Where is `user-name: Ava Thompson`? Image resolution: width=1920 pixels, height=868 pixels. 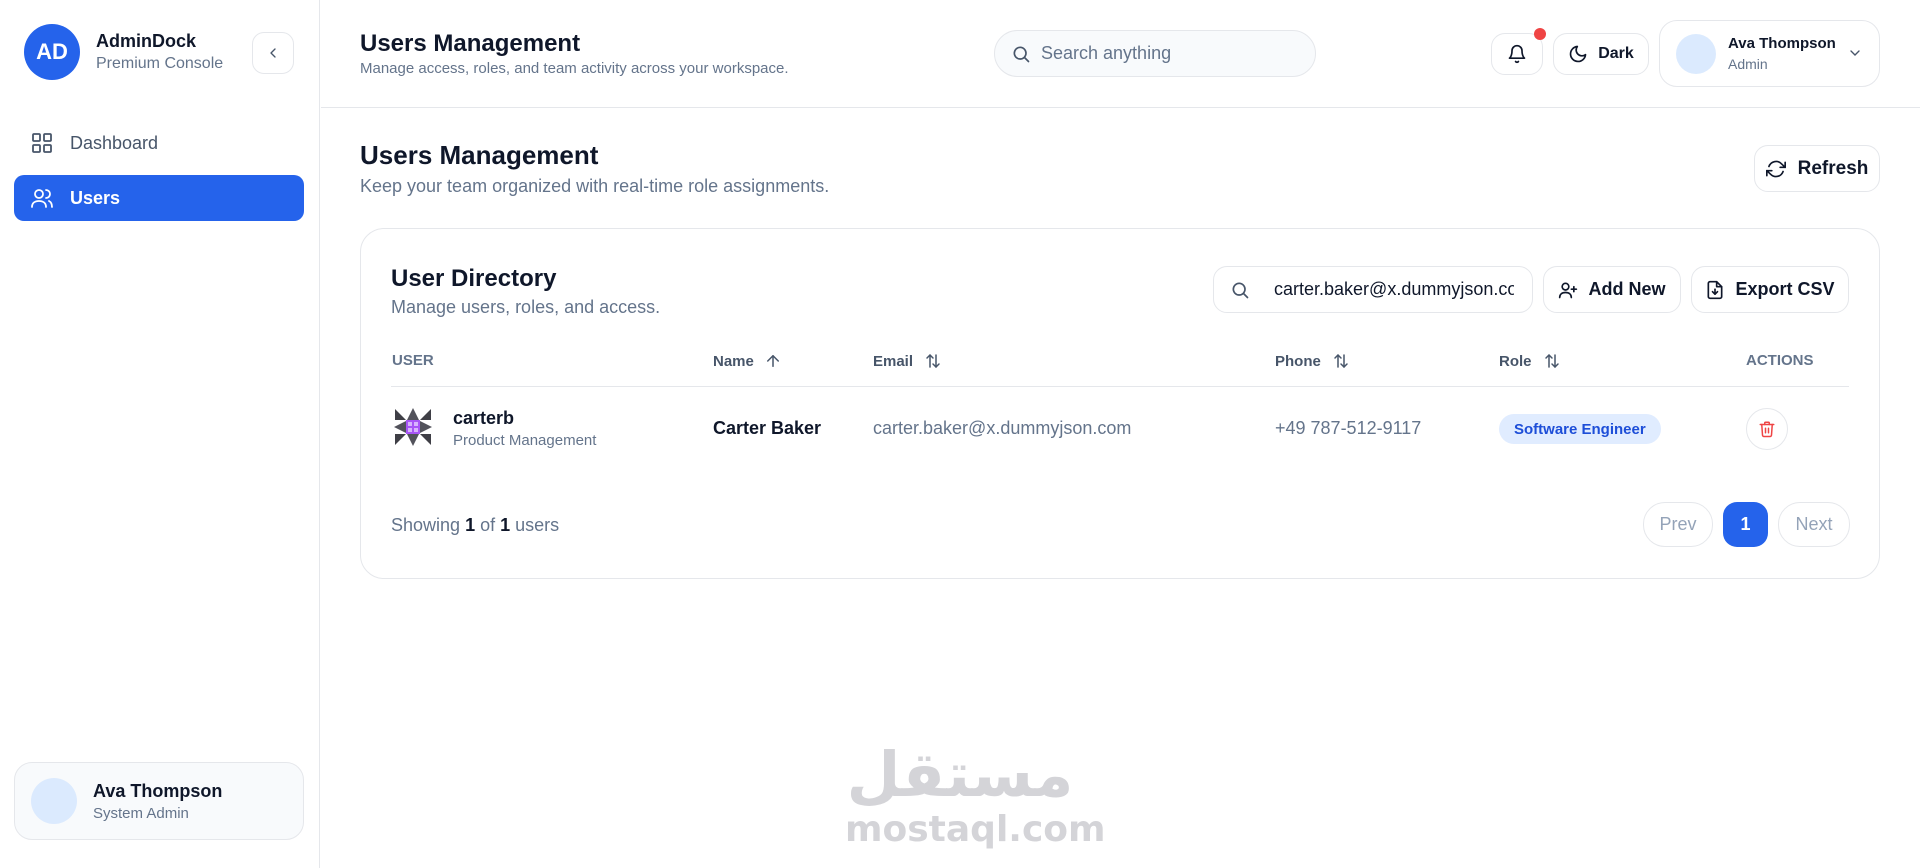 user-name: Ava Thompson is located at coordinates (1782, 43).